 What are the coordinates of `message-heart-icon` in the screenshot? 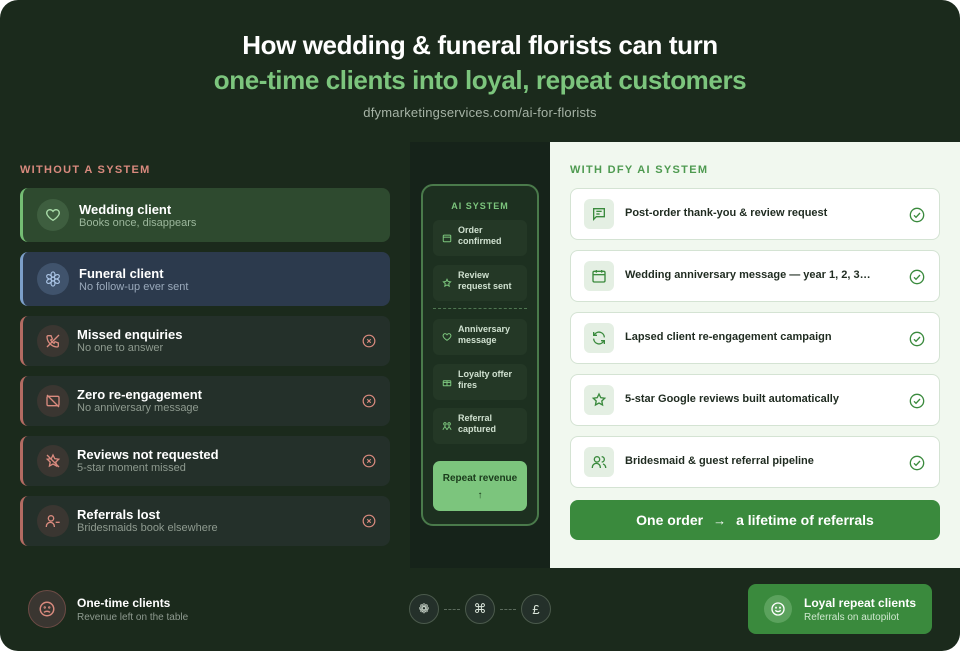 It's located at (599, 214).